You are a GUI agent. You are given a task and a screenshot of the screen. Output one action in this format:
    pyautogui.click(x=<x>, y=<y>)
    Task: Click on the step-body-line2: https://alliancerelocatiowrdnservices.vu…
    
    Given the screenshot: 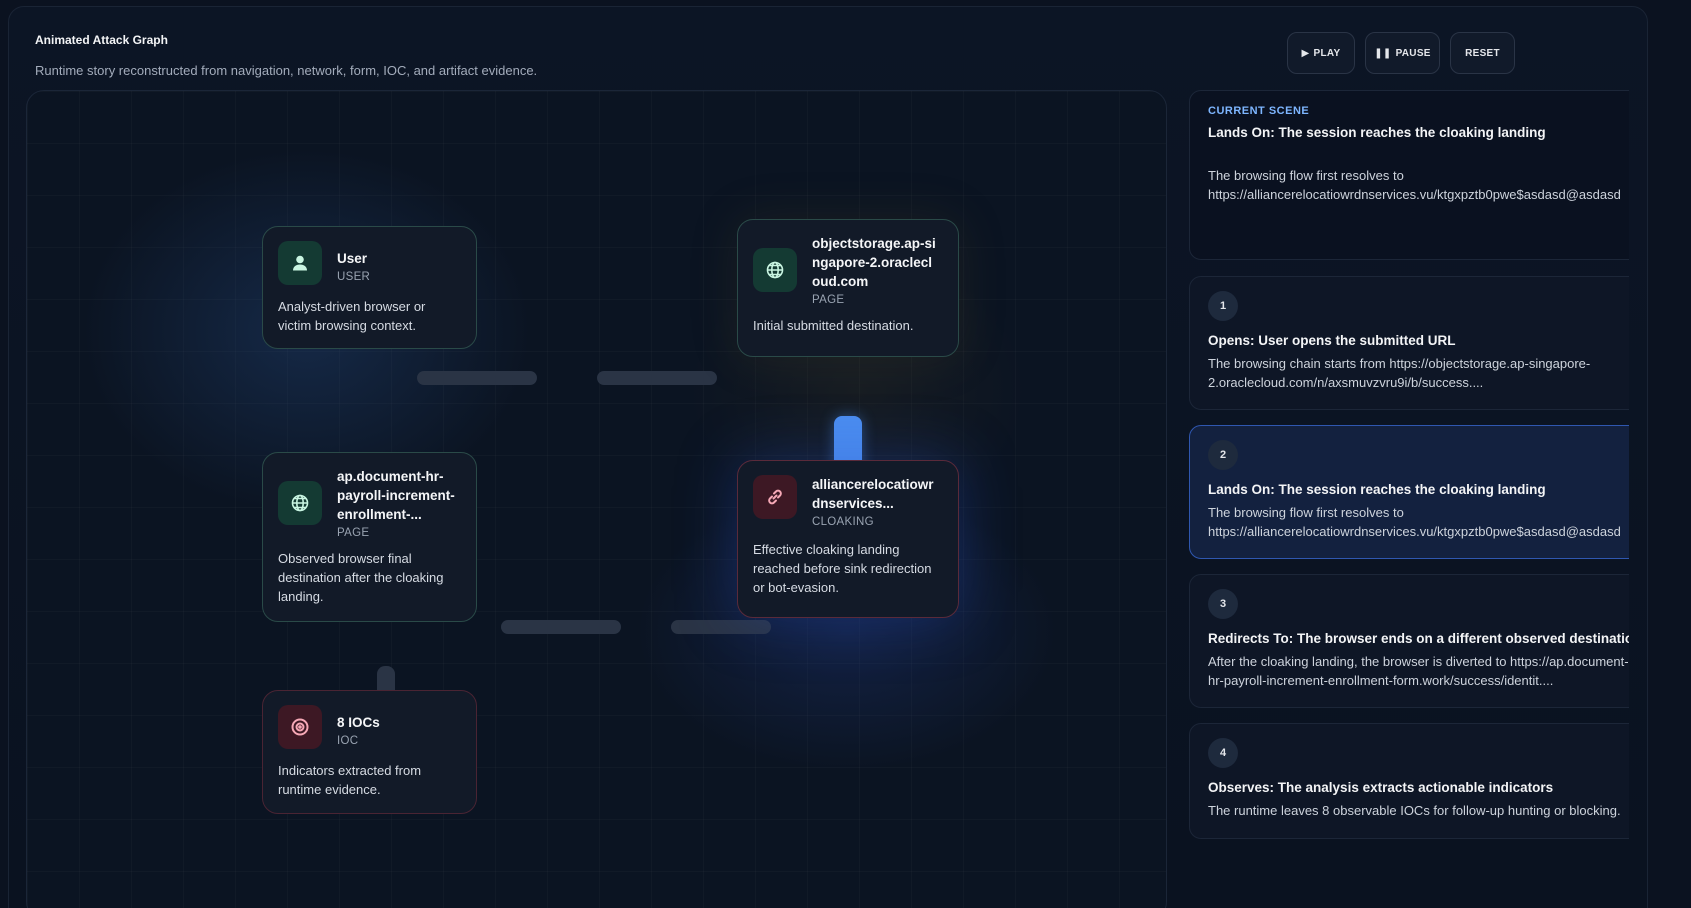 What is the action you would take?
    pyautogui.click(x=1414, y=531)
    